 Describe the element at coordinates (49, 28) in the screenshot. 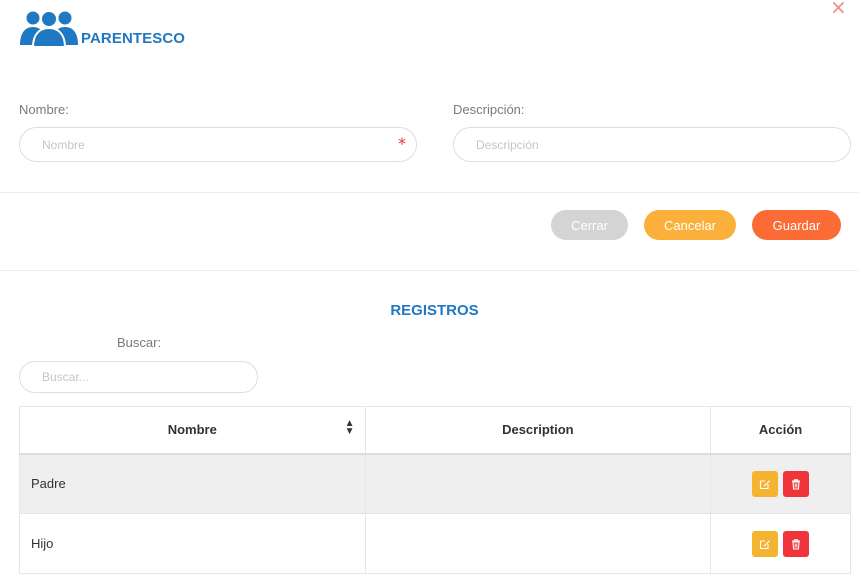

I see `users-icon` at that location.